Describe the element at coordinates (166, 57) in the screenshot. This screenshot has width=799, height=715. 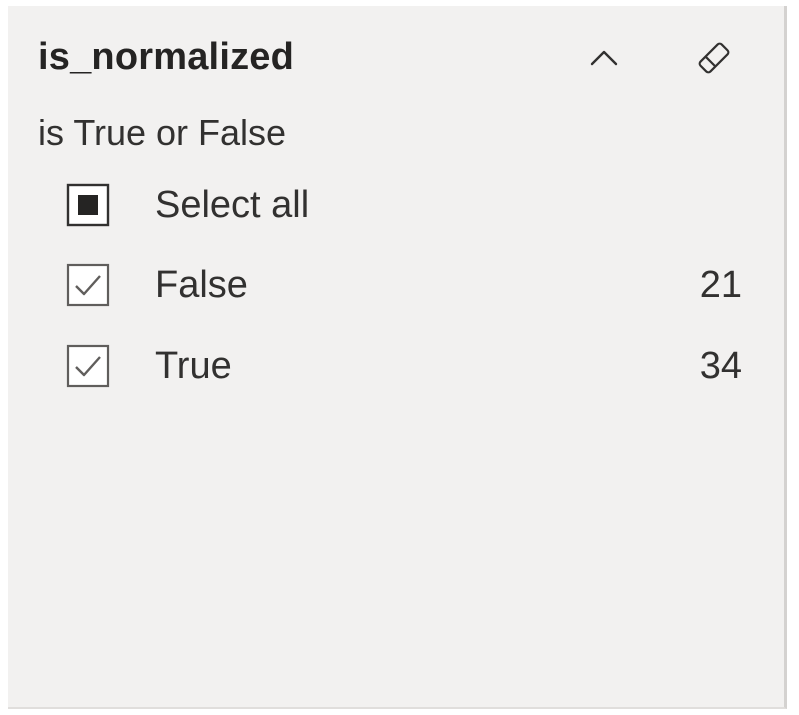
I see `slicer-title: is_normalized` at that location.